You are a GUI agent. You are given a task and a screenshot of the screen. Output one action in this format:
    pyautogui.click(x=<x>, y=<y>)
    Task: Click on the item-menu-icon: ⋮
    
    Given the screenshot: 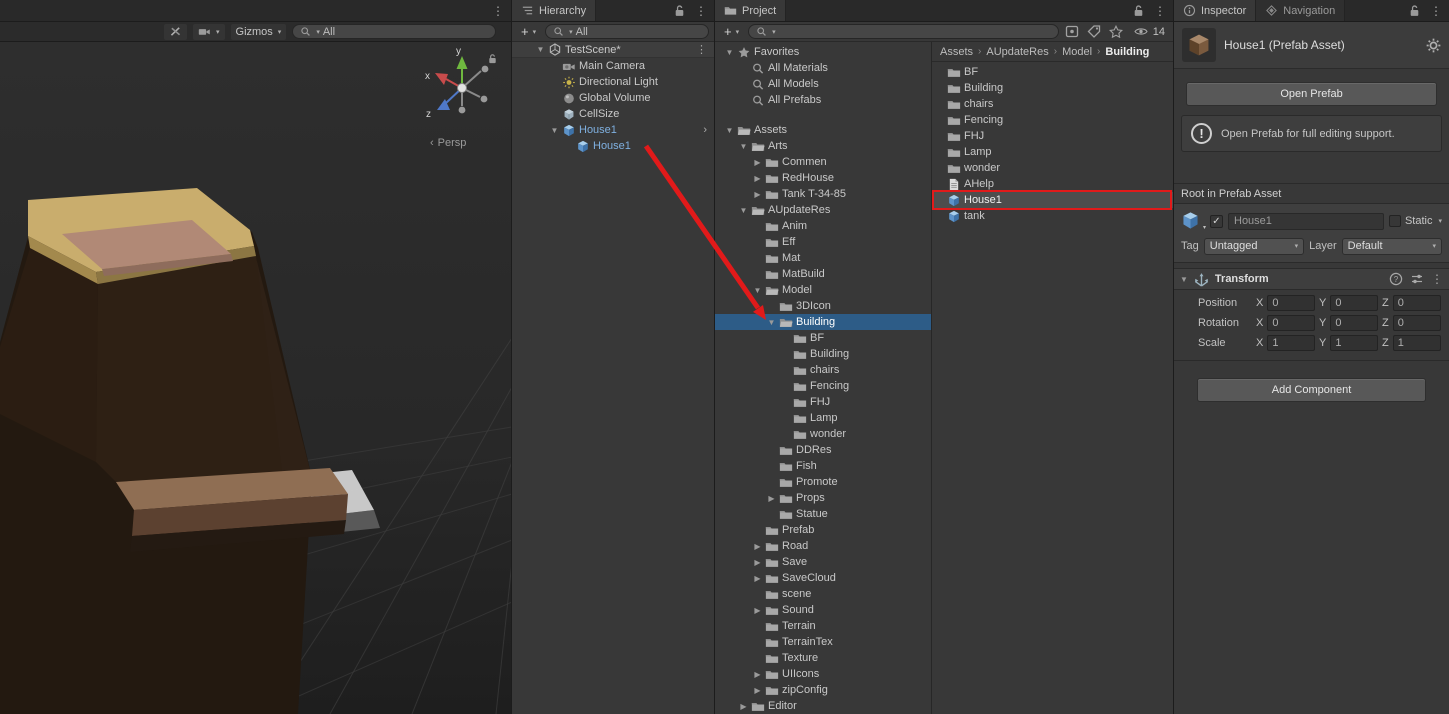 What is the action you would take?
    pyautogui.click(x=705, y=49)
    